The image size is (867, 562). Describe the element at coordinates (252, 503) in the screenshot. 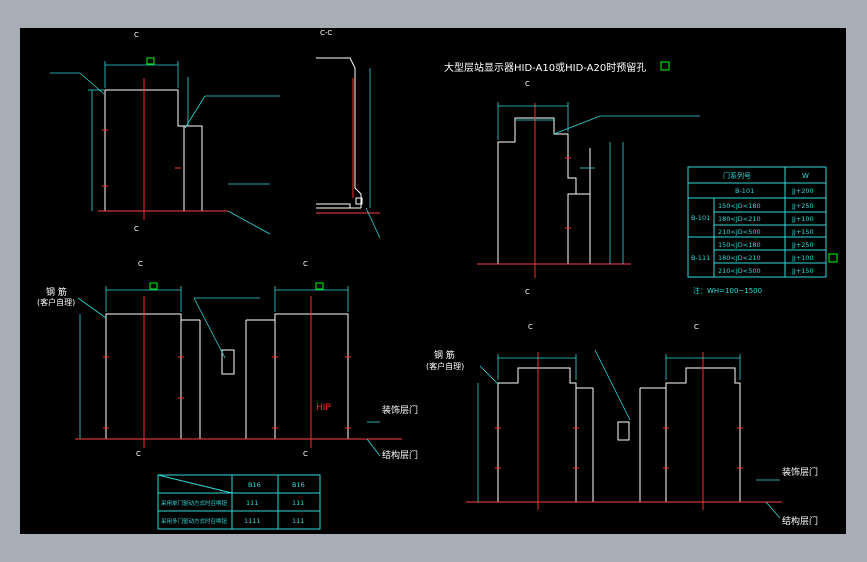

I see `bottom-row-1-a: 111` at that location.